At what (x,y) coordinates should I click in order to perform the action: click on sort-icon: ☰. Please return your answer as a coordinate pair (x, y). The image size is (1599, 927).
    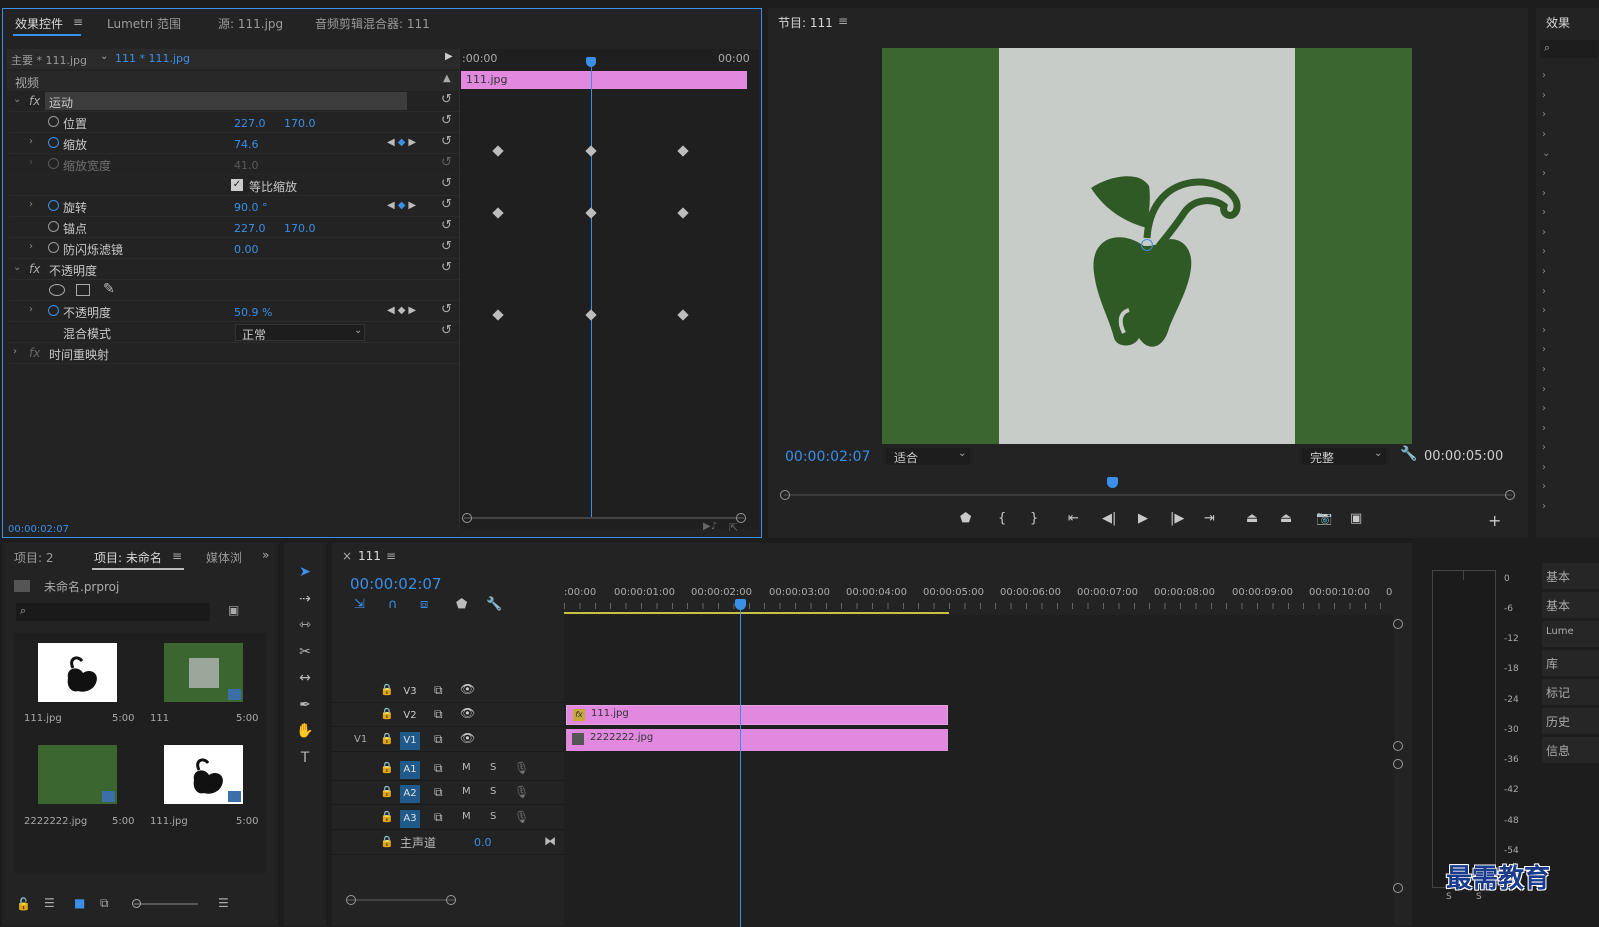
    Looking at the image, I should click on (223, 903).